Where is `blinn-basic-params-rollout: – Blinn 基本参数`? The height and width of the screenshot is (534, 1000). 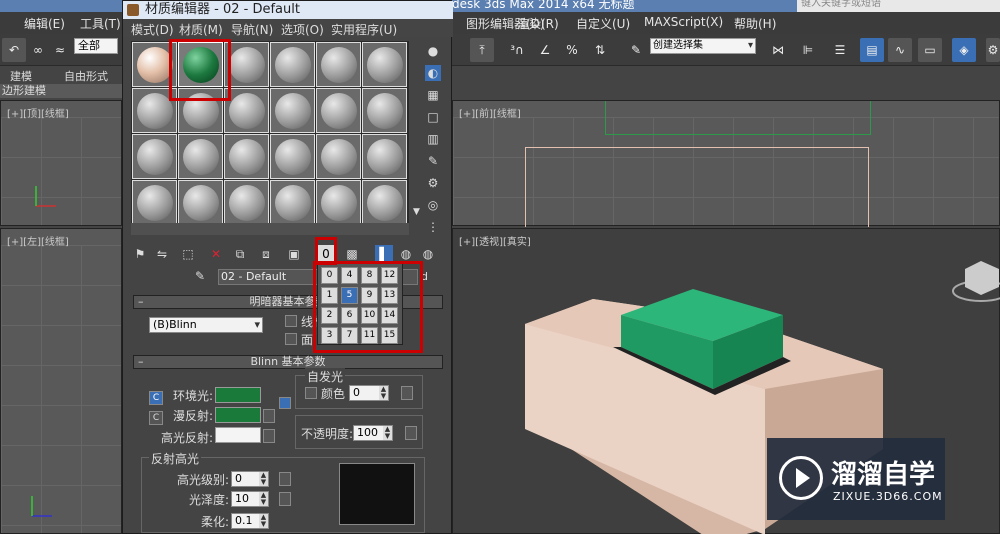
blinn-basic-params-rollout: – Blinn 基本参数 is located at coordinates (288, 362).